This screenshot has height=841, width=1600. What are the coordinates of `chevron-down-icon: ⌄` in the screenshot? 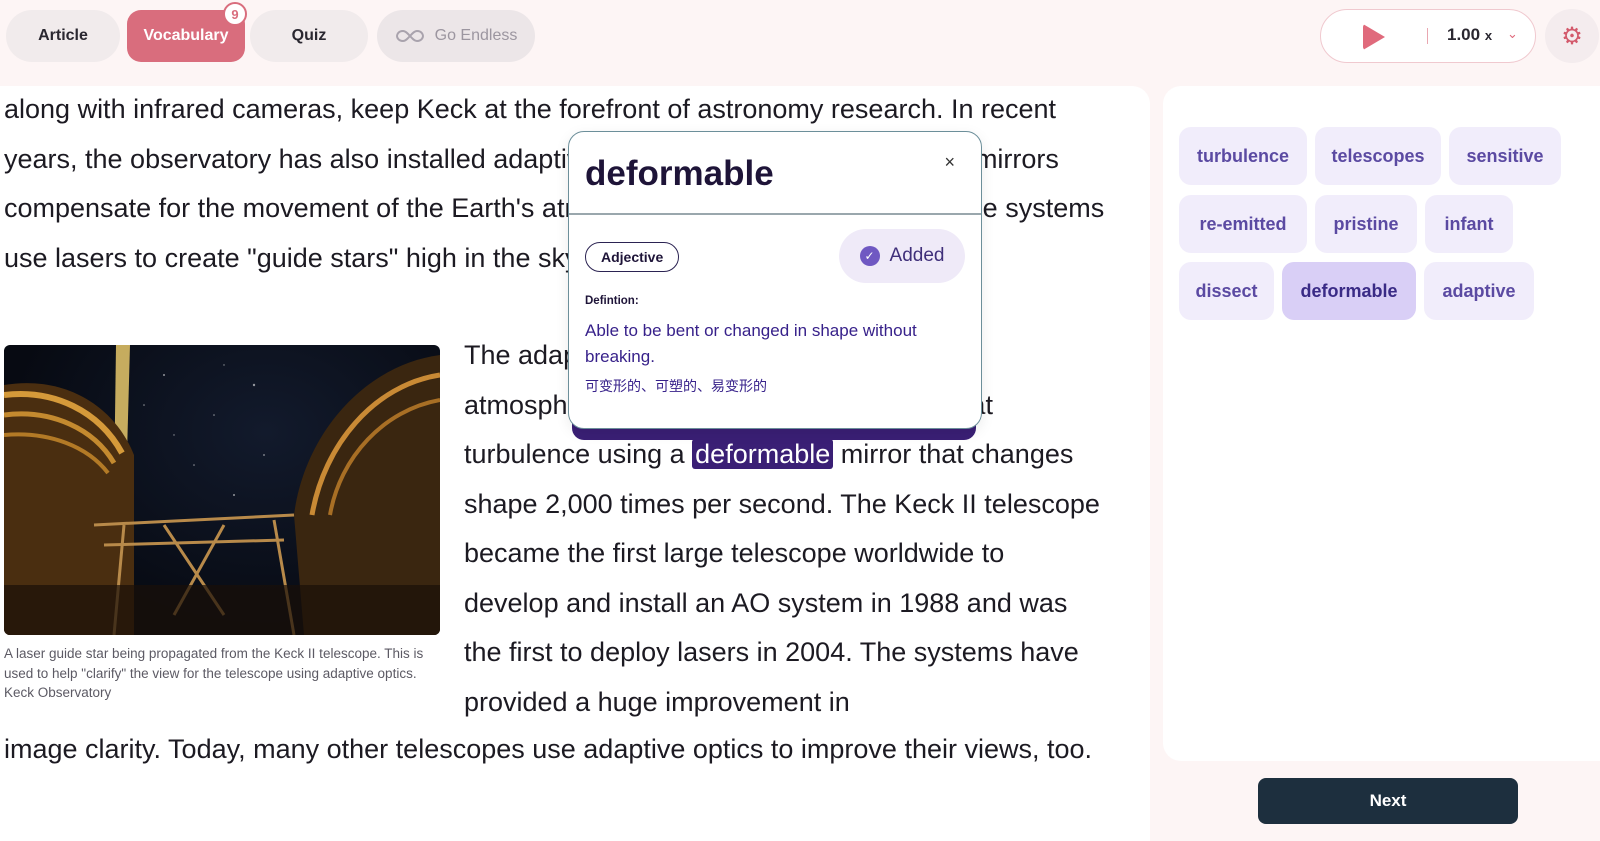 It's located at (1512, 34).